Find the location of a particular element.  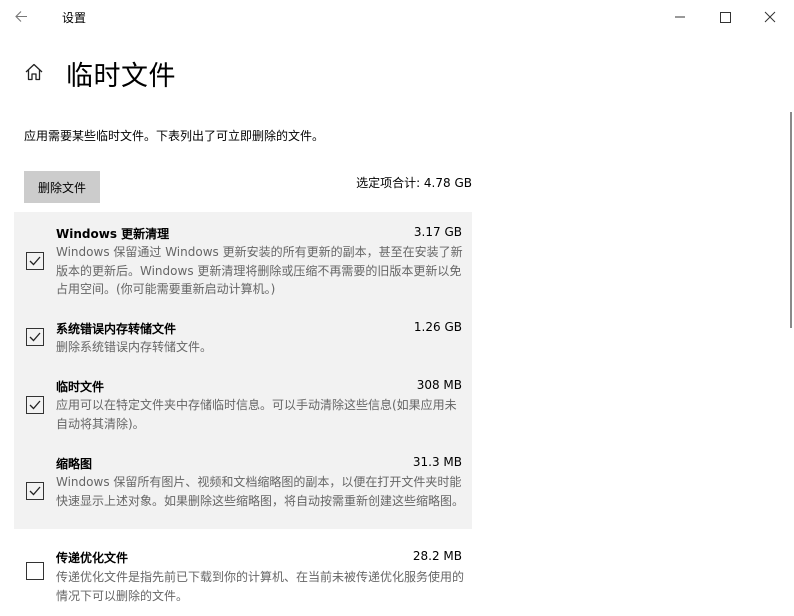

back-button is located at coordinates (24, 17).